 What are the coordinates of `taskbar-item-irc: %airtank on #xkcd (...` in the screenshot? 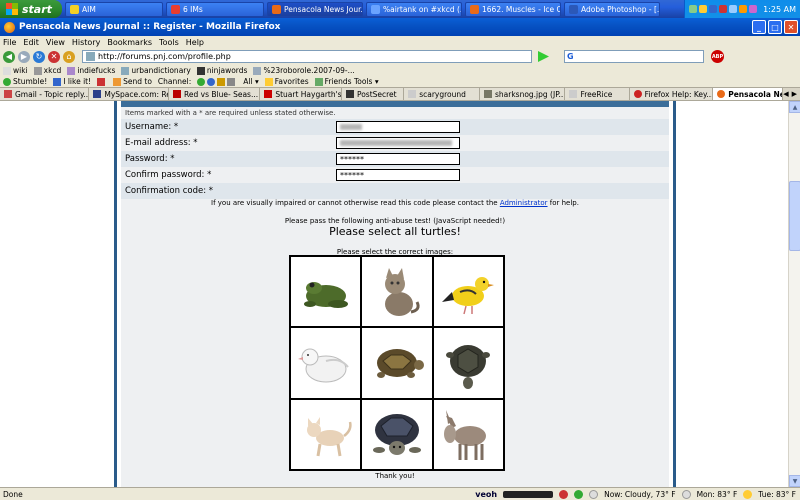 It's located at (414, 9).